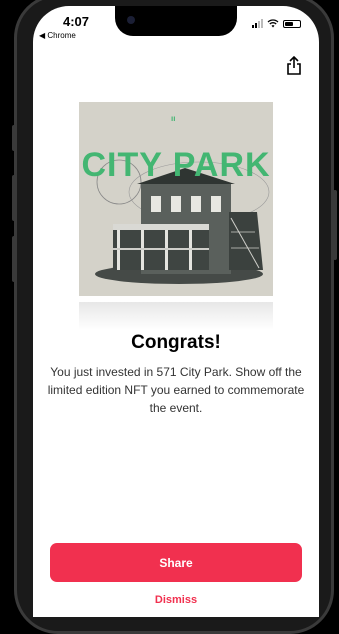  What do you see at coordinates (76, 21) in the screenshot?
I see `status-time: 4:07` at bounding box center [76, 21].